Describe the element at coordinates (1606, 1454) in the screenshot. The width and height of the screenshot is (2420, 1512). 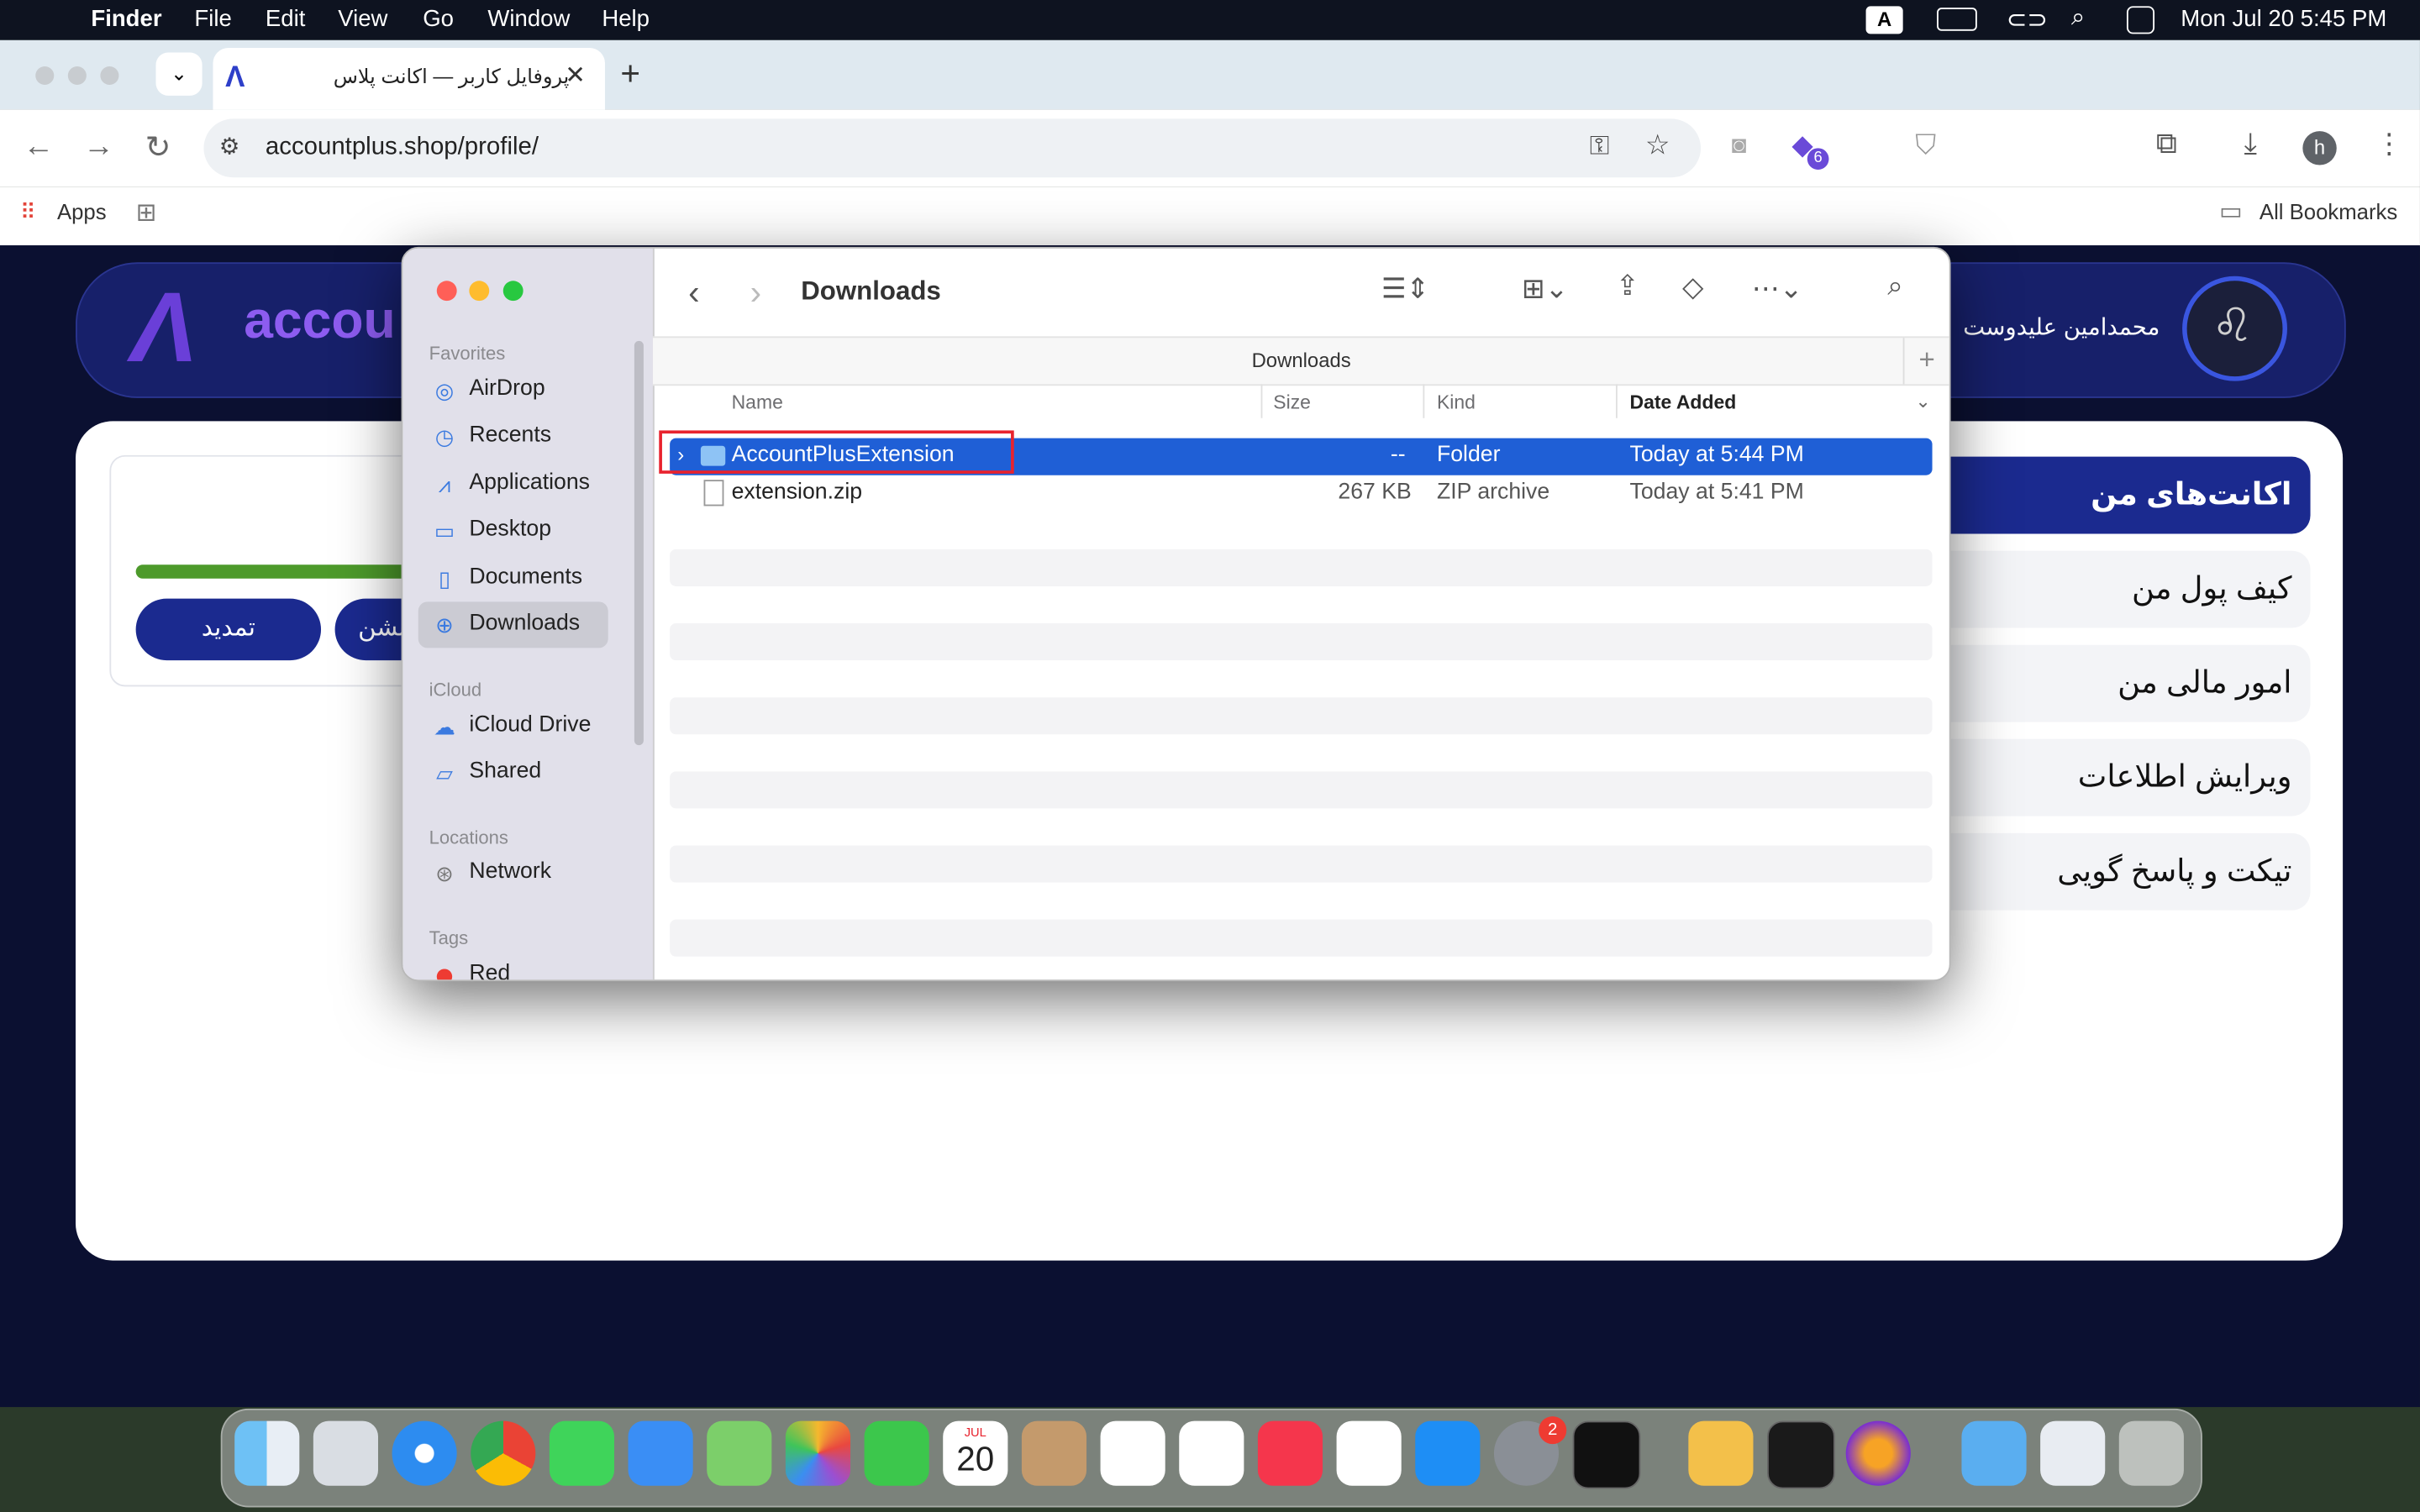
I see `terminal-icon` at that location.